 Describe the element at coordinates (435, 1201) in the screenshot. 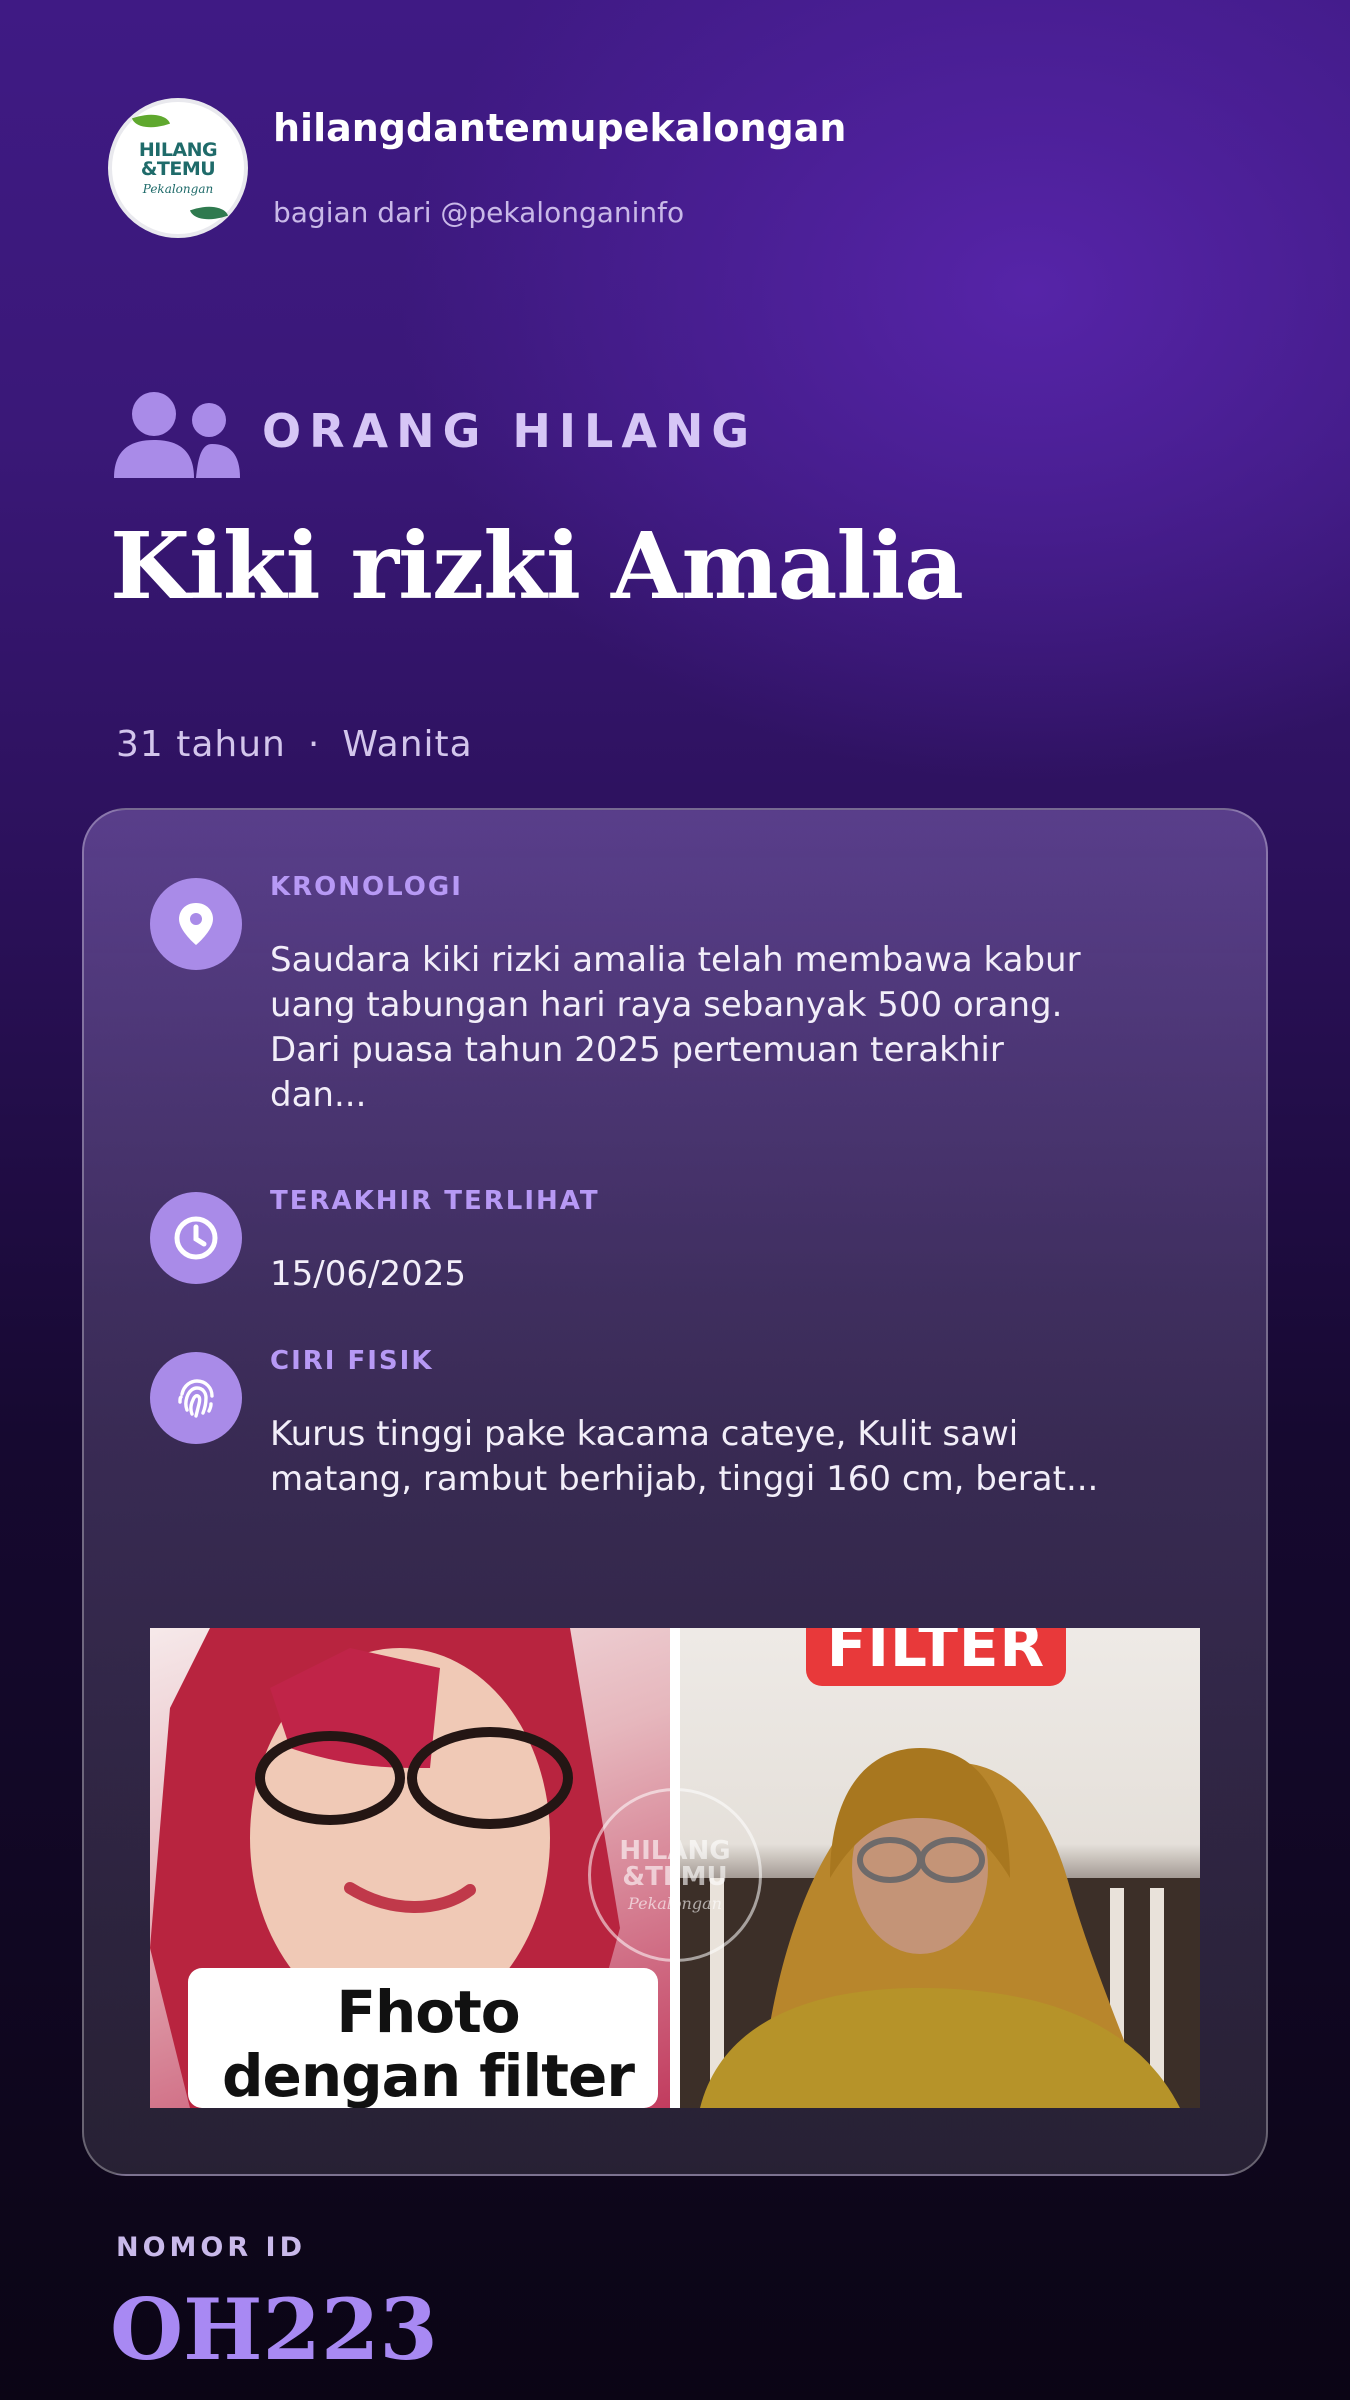

I see `last-seen-label: TERAKHIR TERLIHAT` at that location.